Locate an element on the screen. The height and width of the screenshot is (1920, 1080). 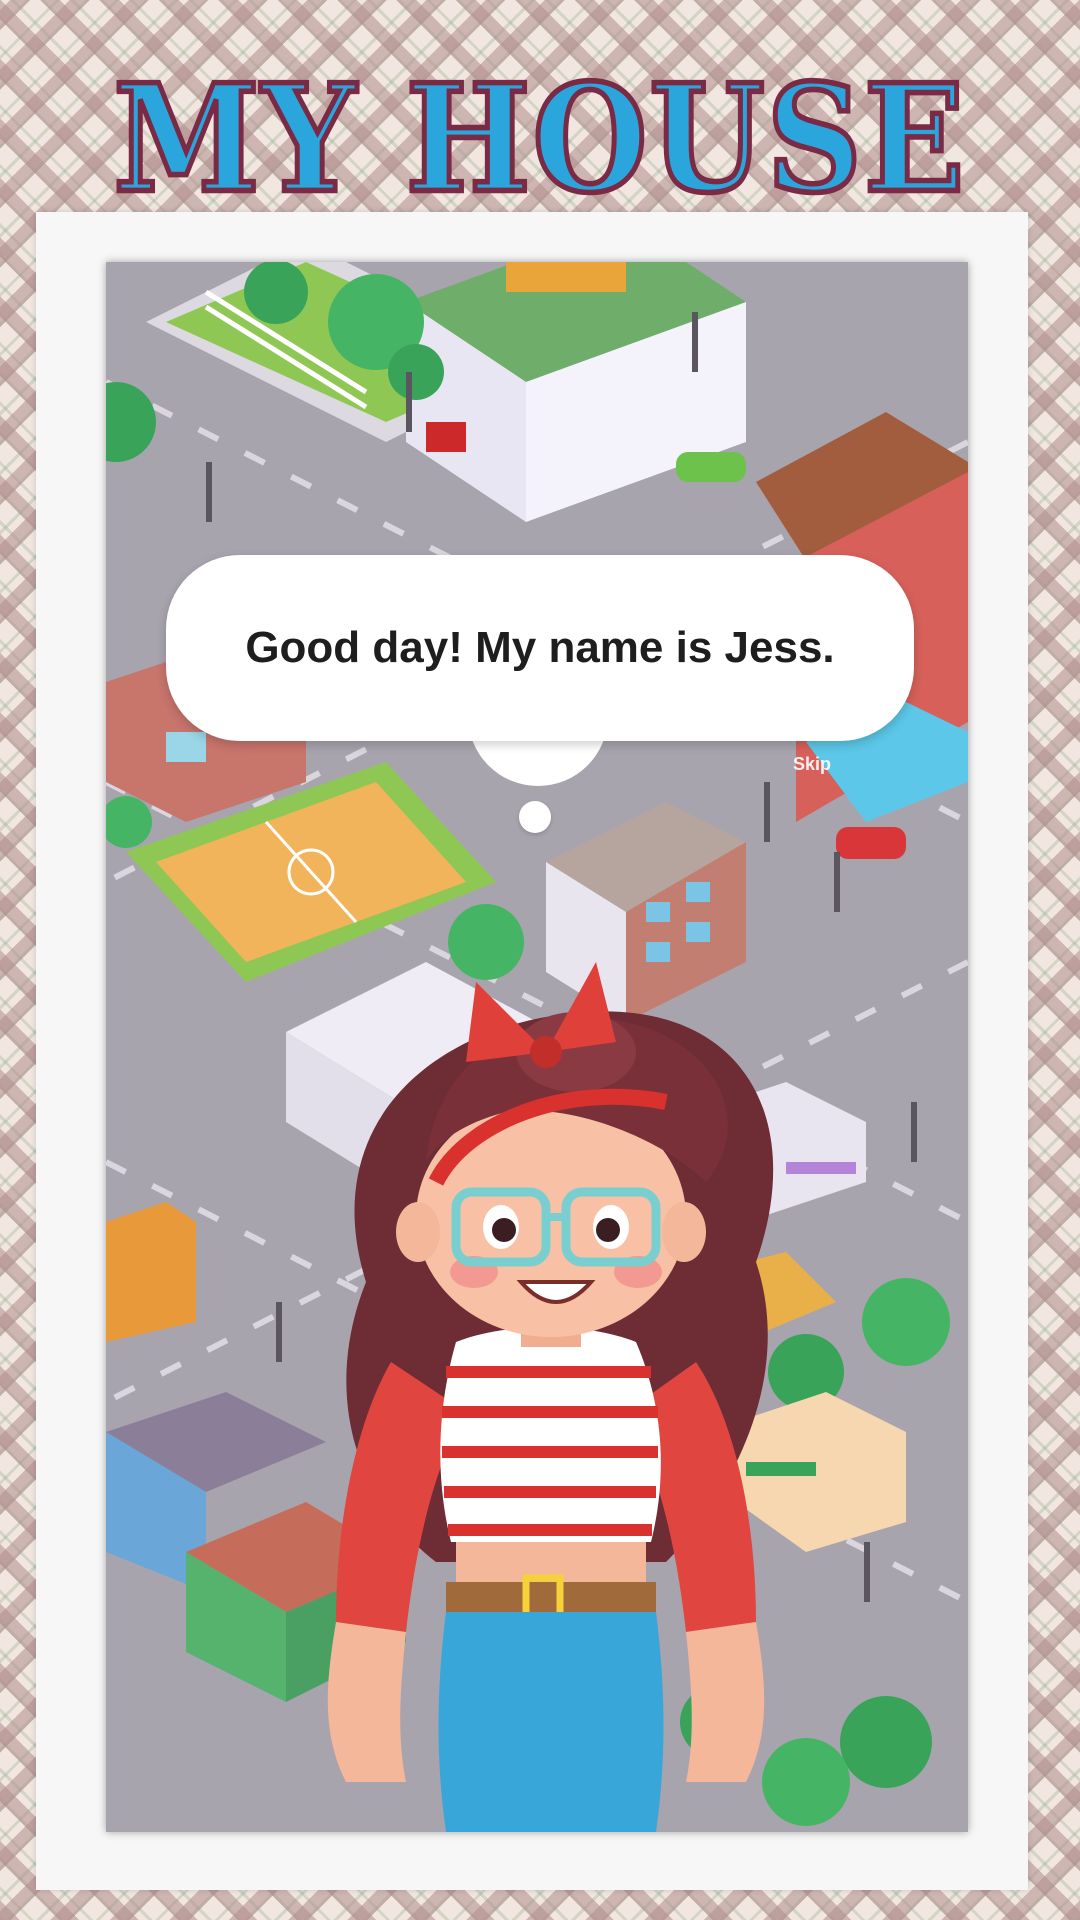
skip-button: Skip is located at coordinates (812, 764).